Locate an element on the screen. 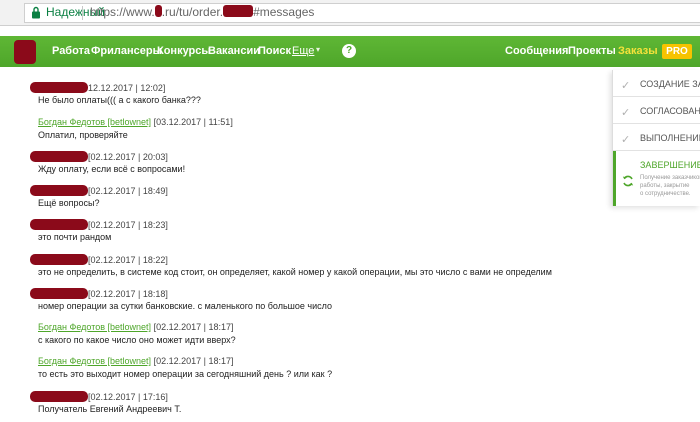 This screenshot has height=422, width=700. nav-projects: Проекты is located at coordinates (592, 51).